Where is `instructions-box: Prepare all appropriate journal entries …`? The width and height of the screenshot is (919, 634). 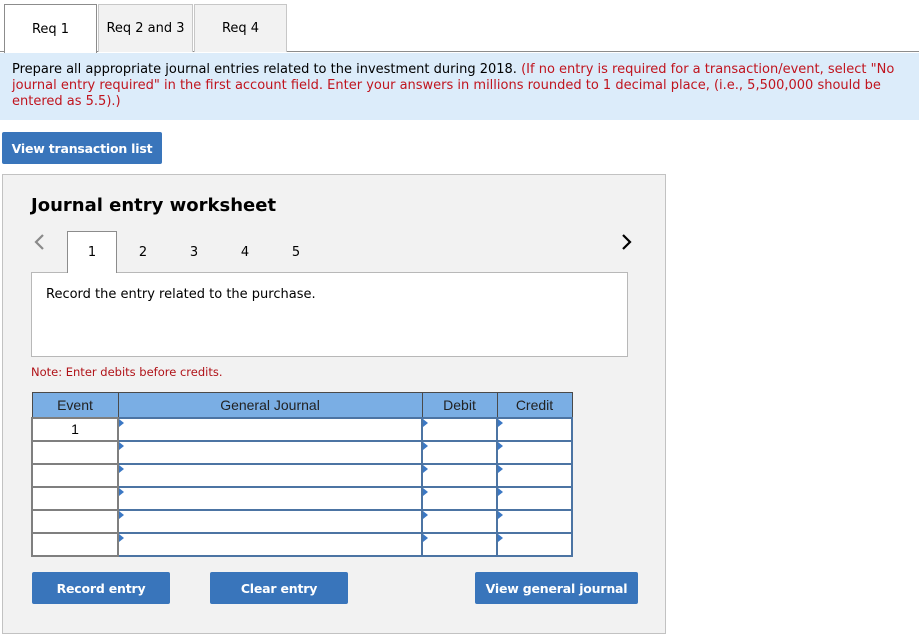 instructions-box: Prepare all appropriate journal entries … is located at coordinates (459, 86).